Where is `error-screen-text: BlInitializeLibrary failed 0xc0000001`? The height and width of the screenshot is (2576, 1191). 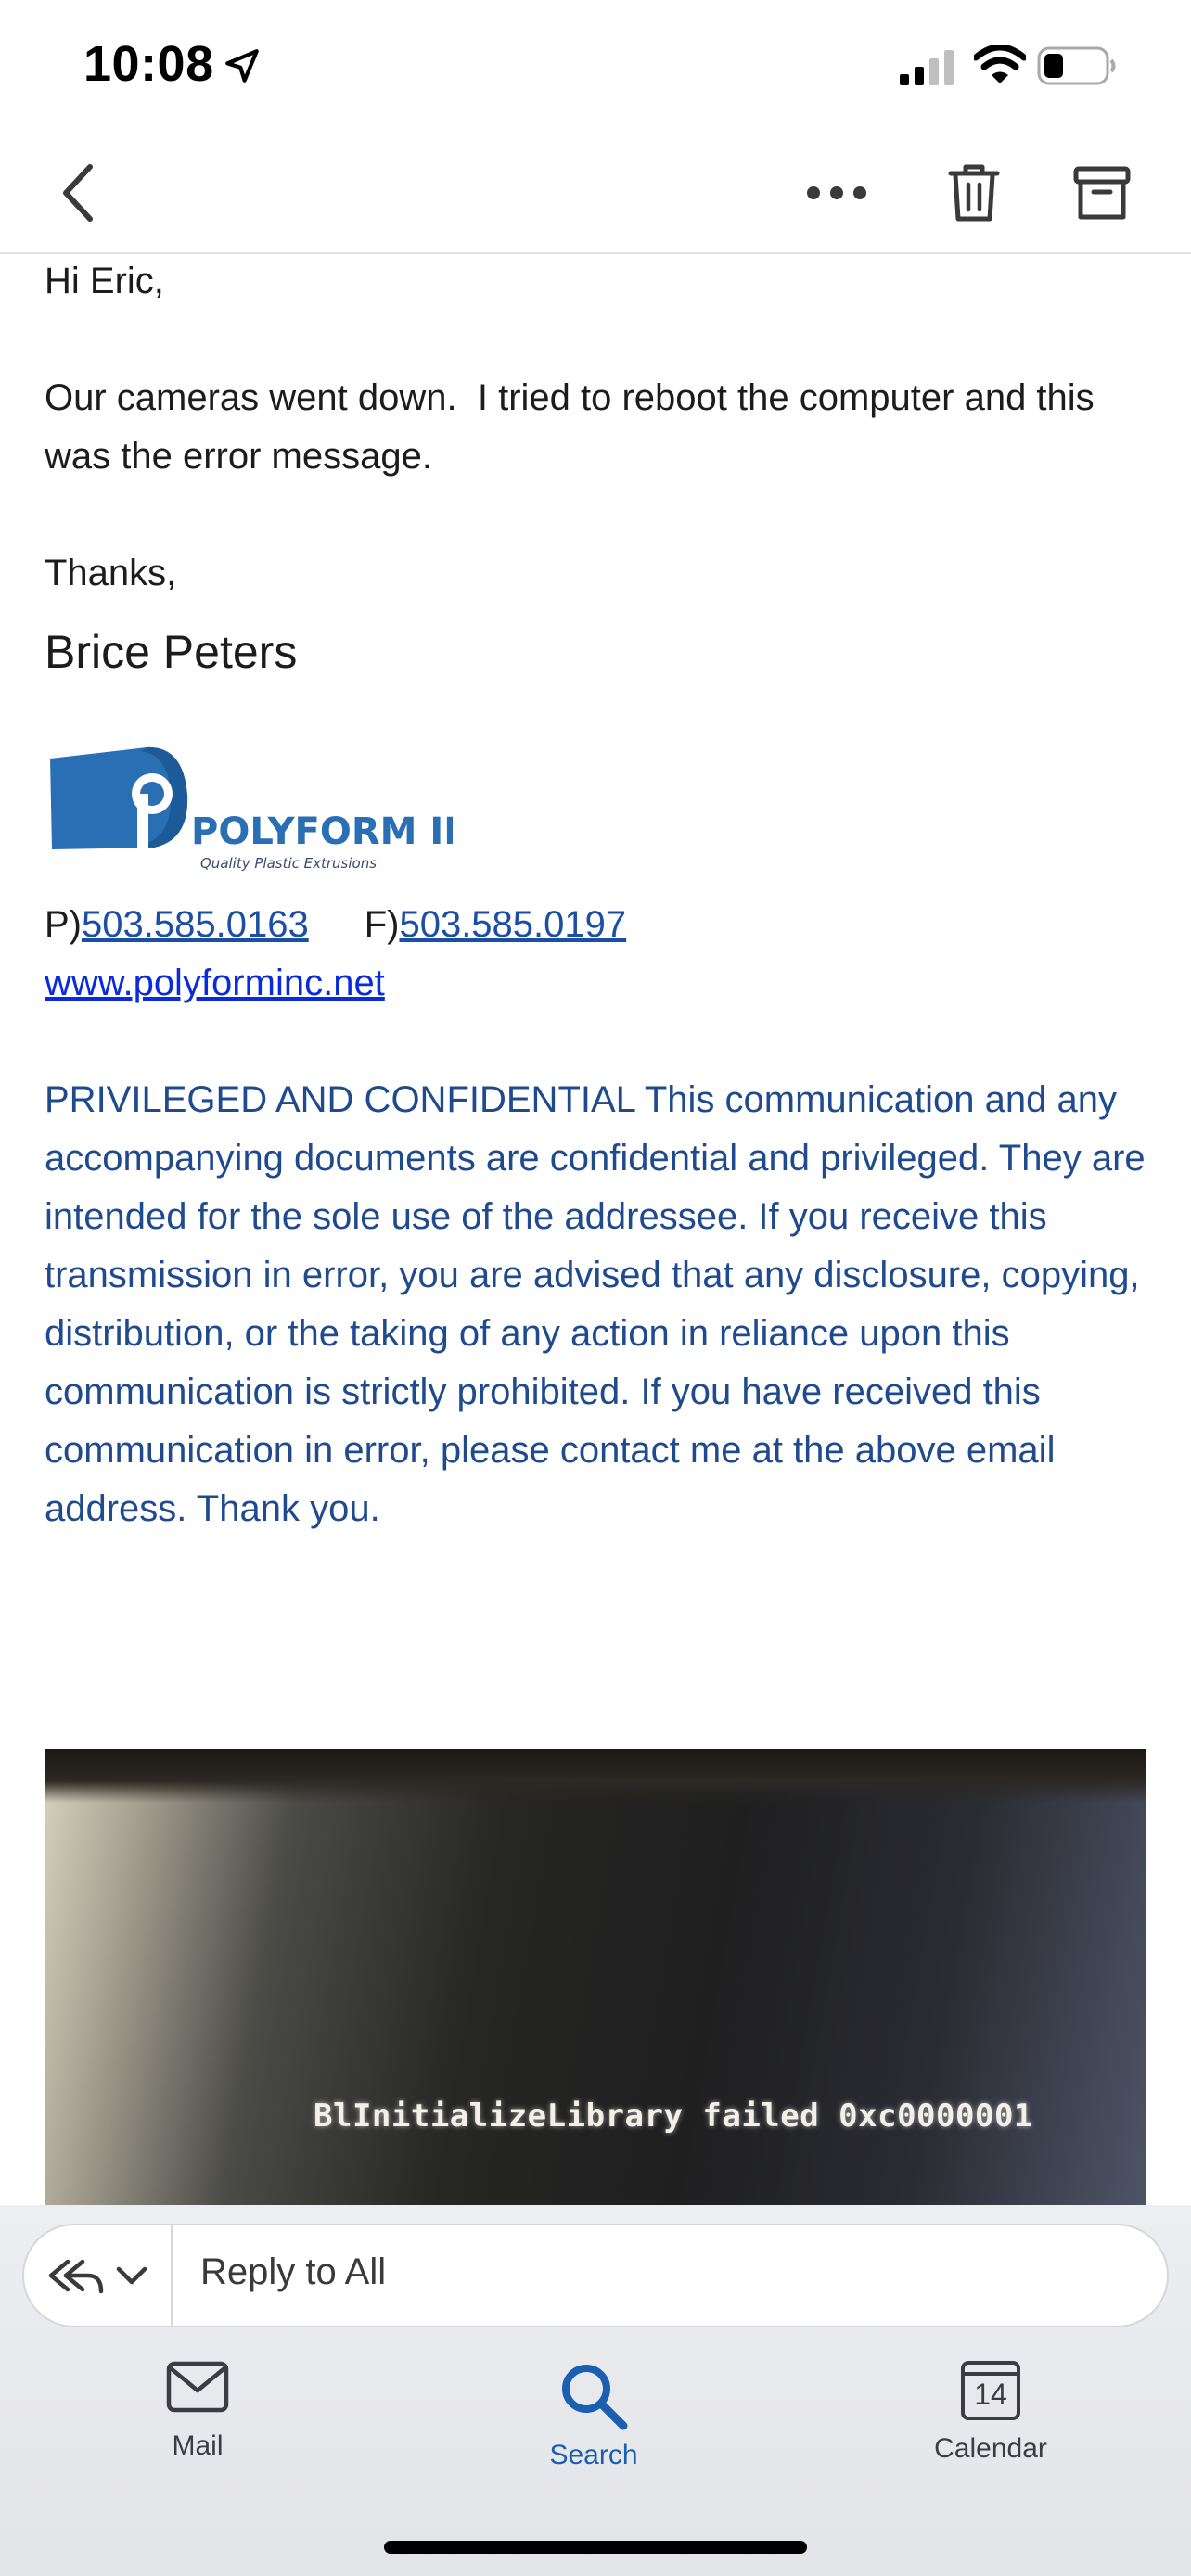
error-screen-text: BlInitializeLibrary failed 0xc0000001 is located at coordinates (673, 2116).